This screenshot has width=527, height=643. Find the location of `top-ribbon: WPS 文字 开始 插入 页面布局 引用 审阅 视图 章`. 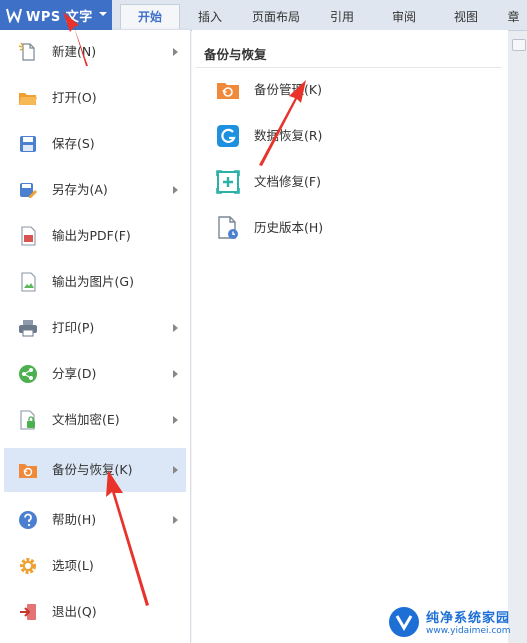

top-ribbon: WPS 文字 开始 插入 页面布局 引用 审阅 视图 章 is located at coordinates (263, 15).